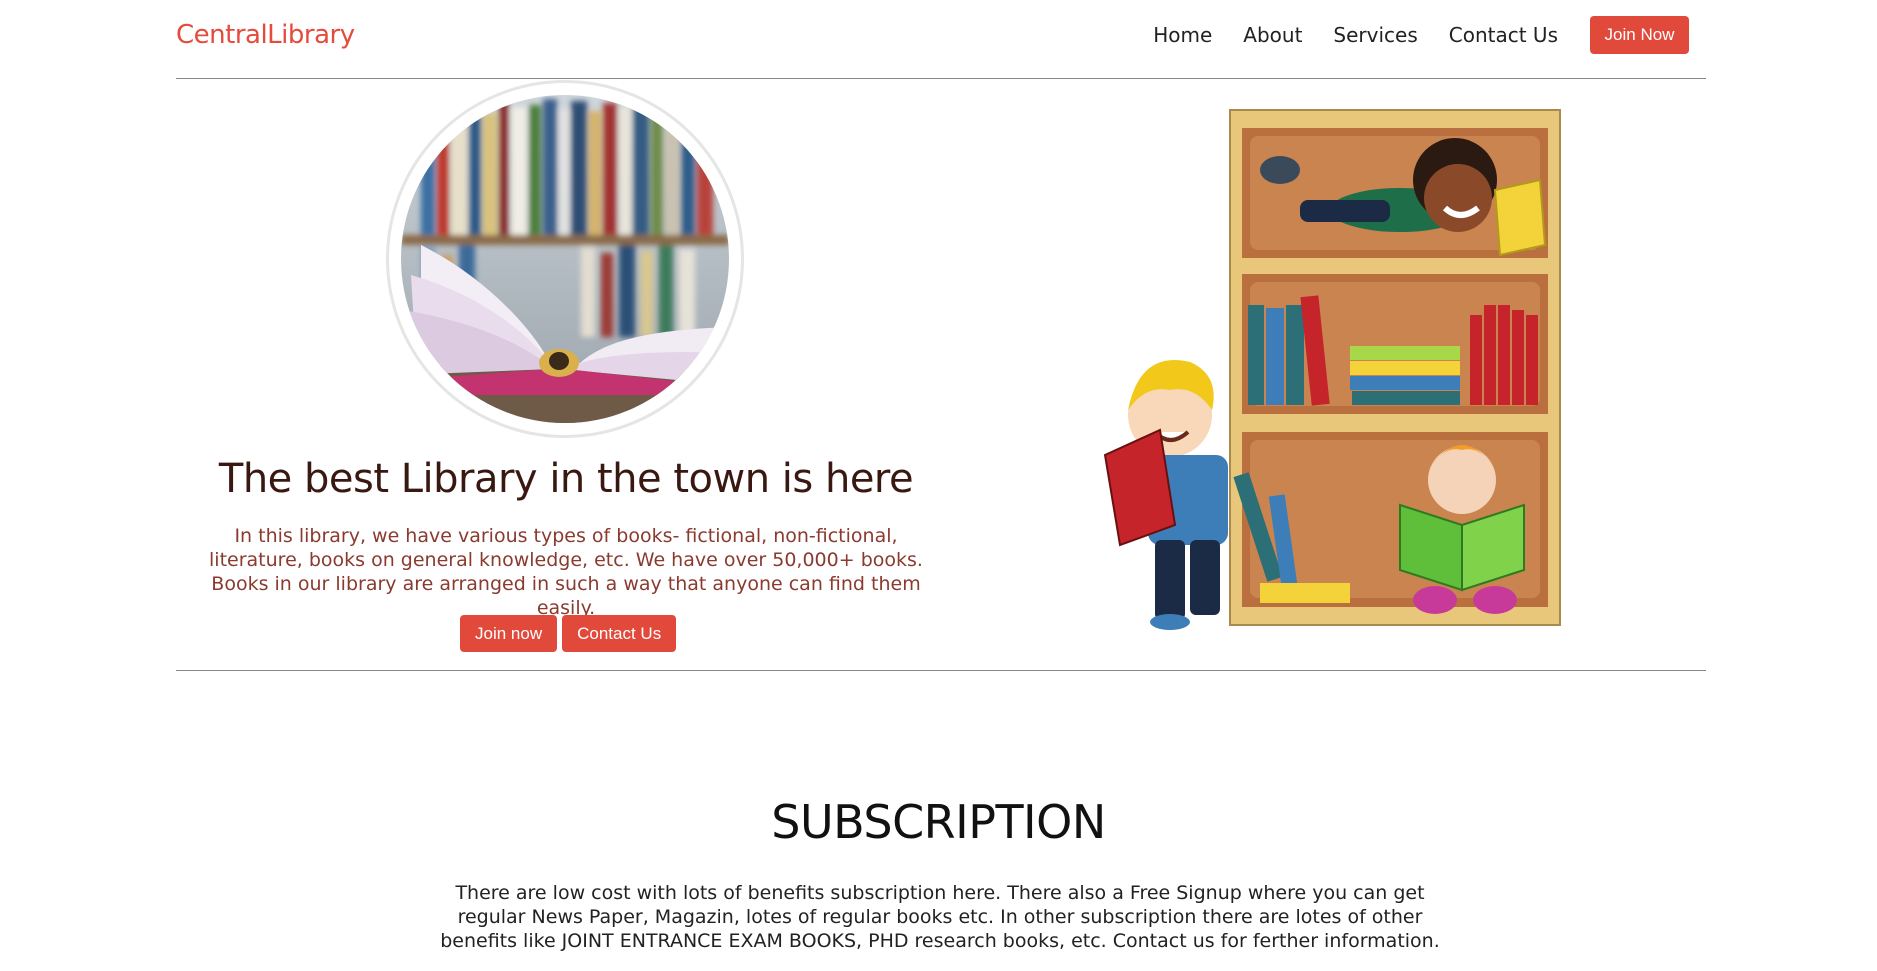  I want to click on subscription-title: SUBSCRIPTION, so click(938, 822).